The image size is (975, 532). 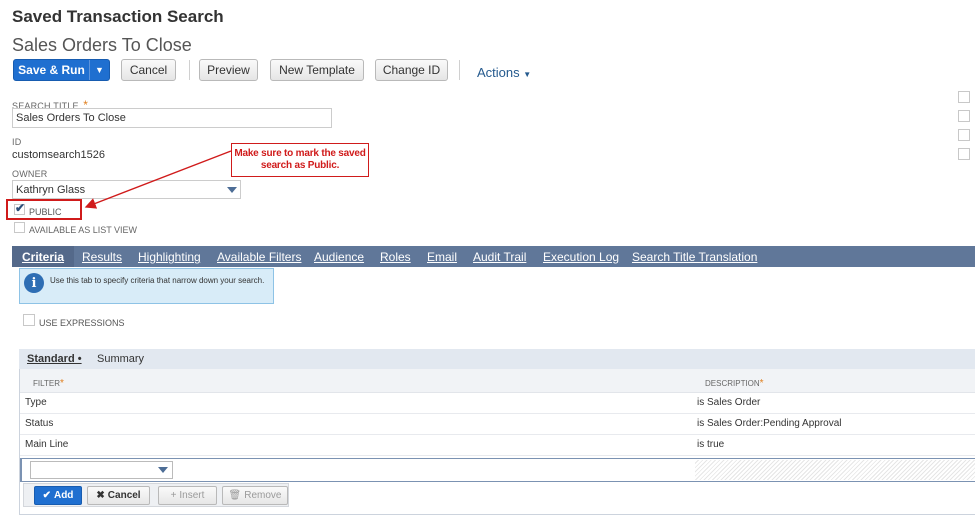 I want to click on criteria-subtab-bar: Standard • Summary, so click(x=497, y=359).